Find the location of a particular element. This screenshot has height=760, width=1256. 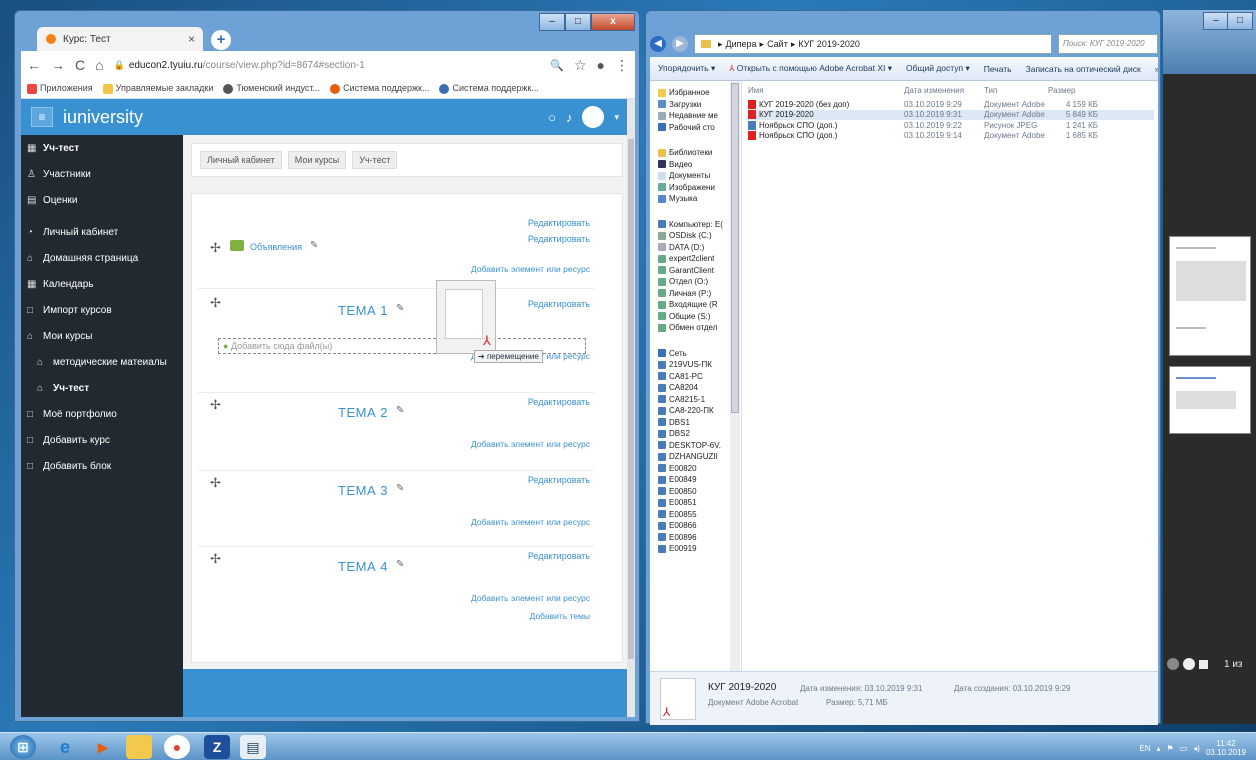

sidebar-item-grades: ▤ Оценки is located at coordinates (102, 200).